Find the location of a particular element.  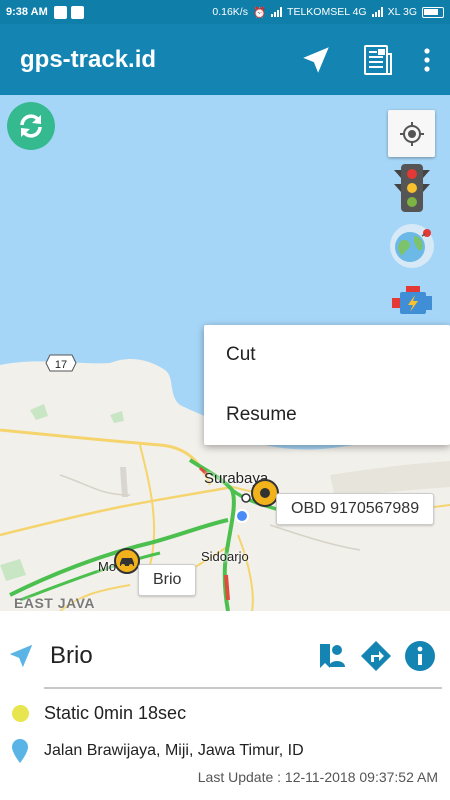

vehicle-status: Static 0min 18sec is located at coordinates (115, 713).